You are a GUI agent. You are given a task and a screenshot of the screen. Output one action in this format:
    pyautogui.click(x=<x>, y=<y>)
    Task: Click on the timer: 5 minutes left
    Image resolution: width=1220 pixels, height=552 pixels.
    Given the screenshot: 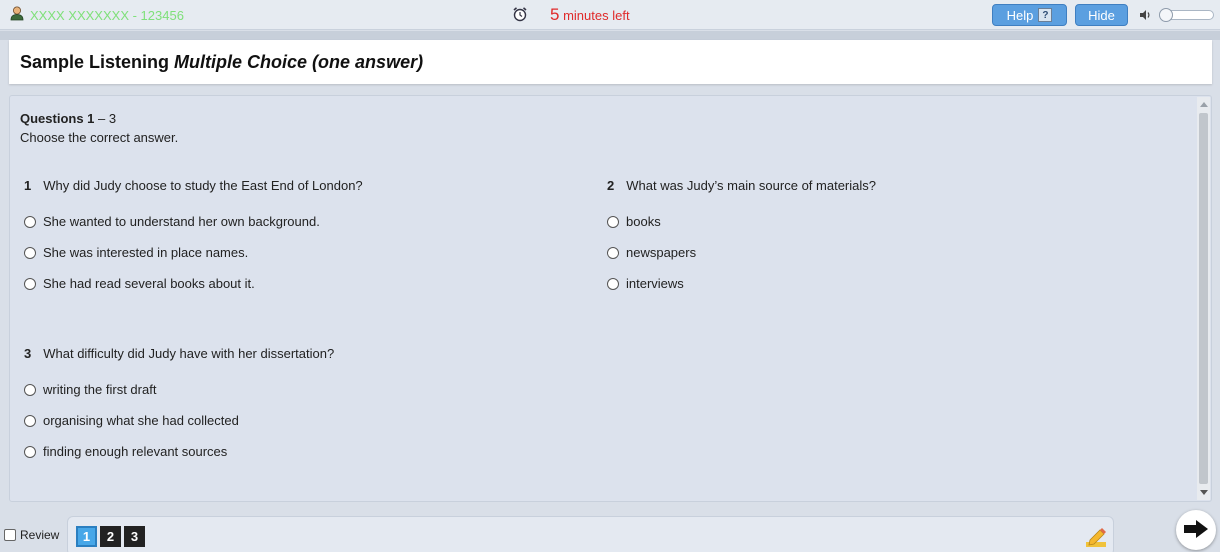 What is the action you would take?
    pyautogui.click(x=571, y=15)
    